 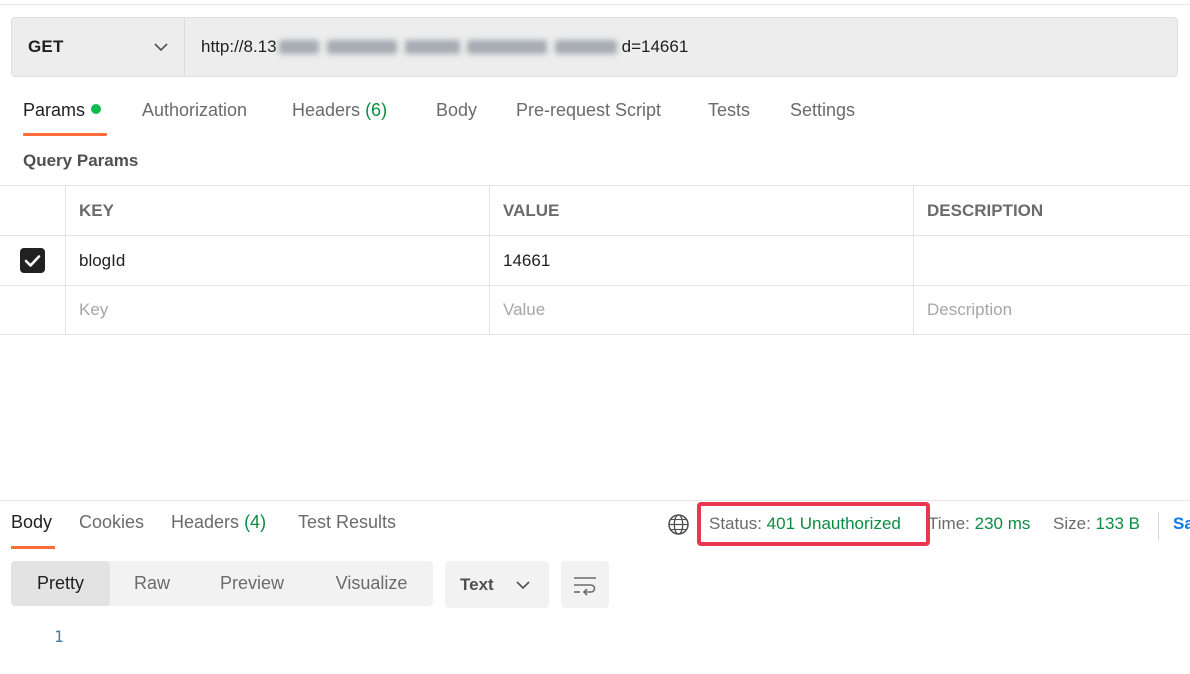 What do you see at coordinates (985, 210) in the screenshot?
I see `column-header-description: DESCRIPTION` at bounding box center [985, 210].